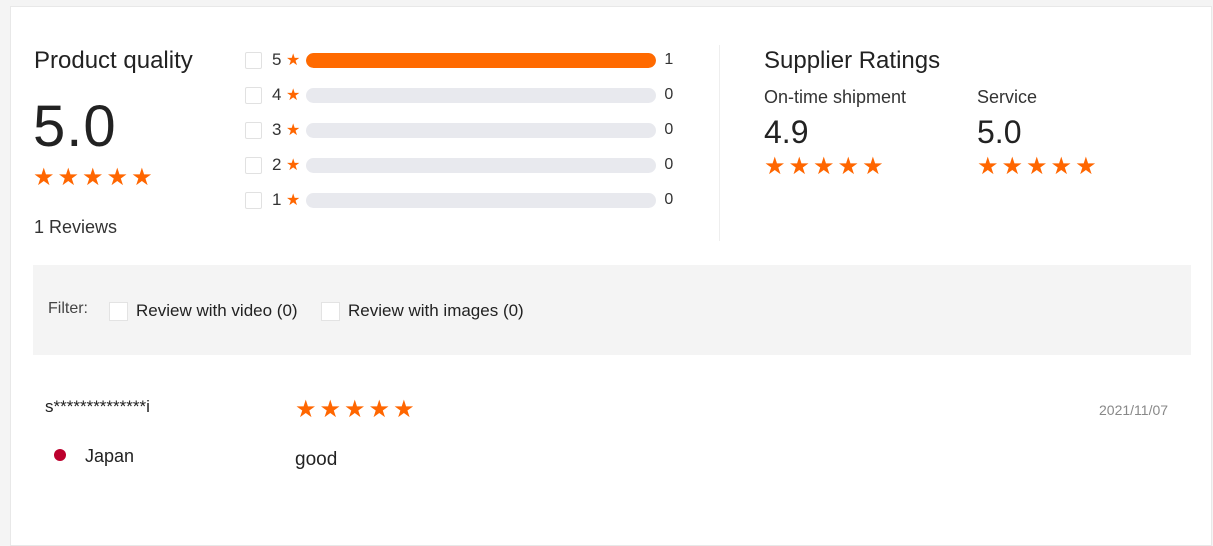  What do you see at coordinates (1037, 133) in the screenshot?
I see `supplier-rating-service: Service 5.0 ★ ★ ★ ★ ★` at bounding box center [1037, 133].